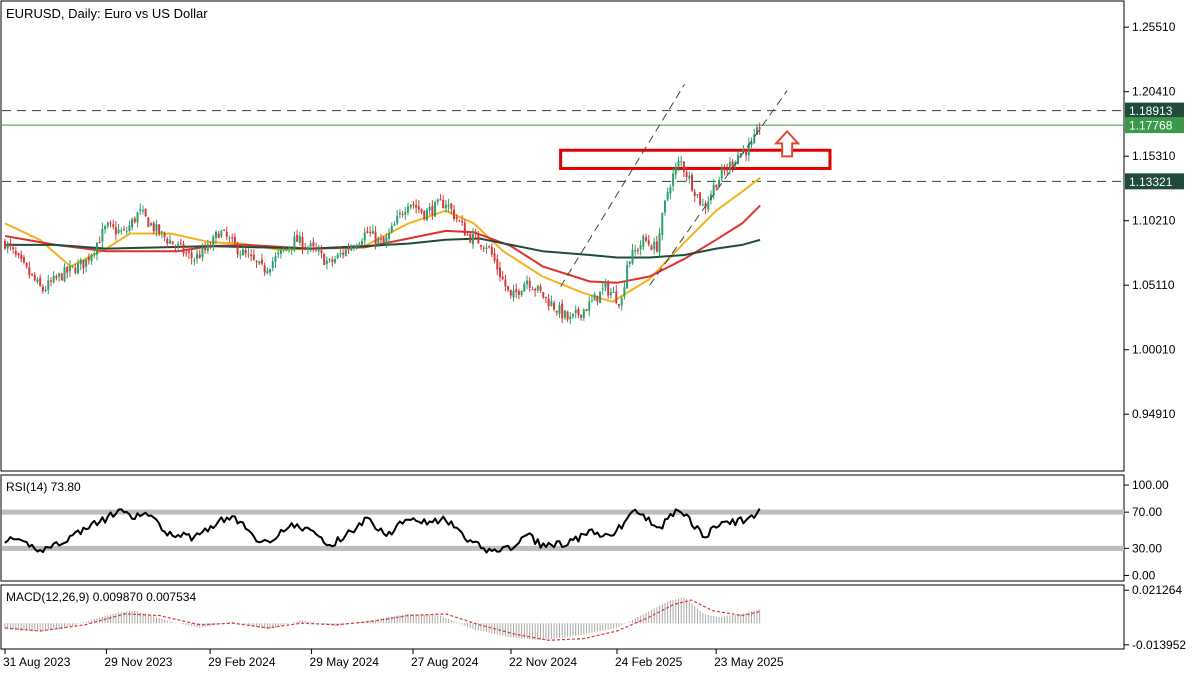 This screenshot has width=1200, height=680. Describe the element at coordinates (1159, 645) in the screenshot. I see `macd-tick-label-1: -0.013952` at that location.